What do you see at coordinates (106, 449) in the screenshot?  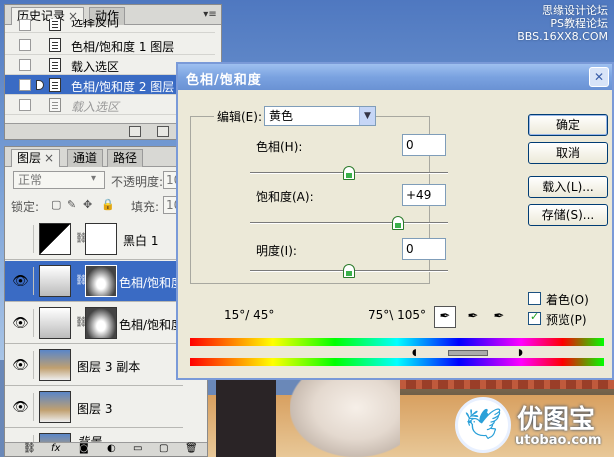 I see `layers-panel-footer: ⛓ fx ◙ ◐ ▭ ▢ 🗑` at bounding box center [106, 449].